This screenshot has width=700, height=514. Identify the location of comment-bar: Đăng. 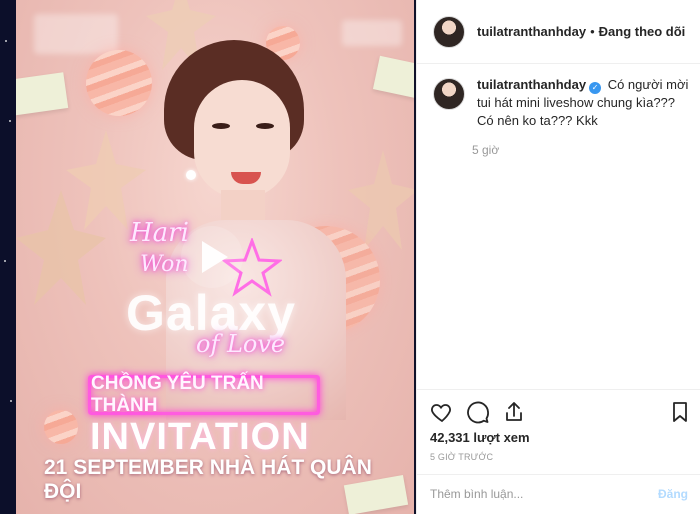
(558, 494).